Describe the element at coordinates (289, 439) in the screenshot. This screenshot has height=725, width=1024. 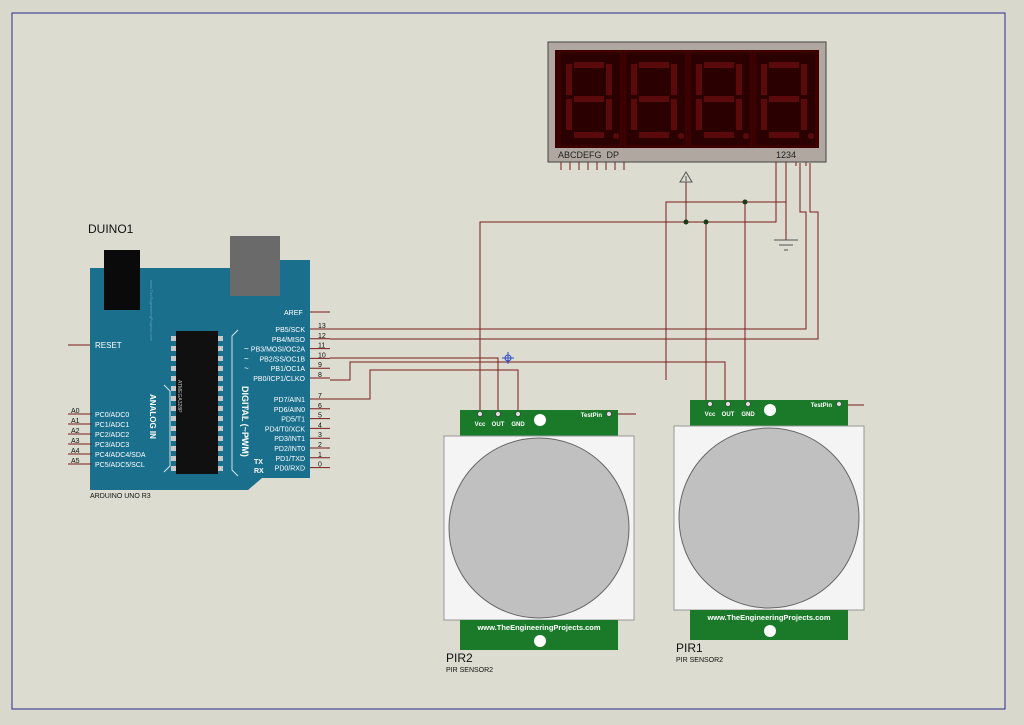
I see `digital-pin-label: PD3/INT1` at that location.